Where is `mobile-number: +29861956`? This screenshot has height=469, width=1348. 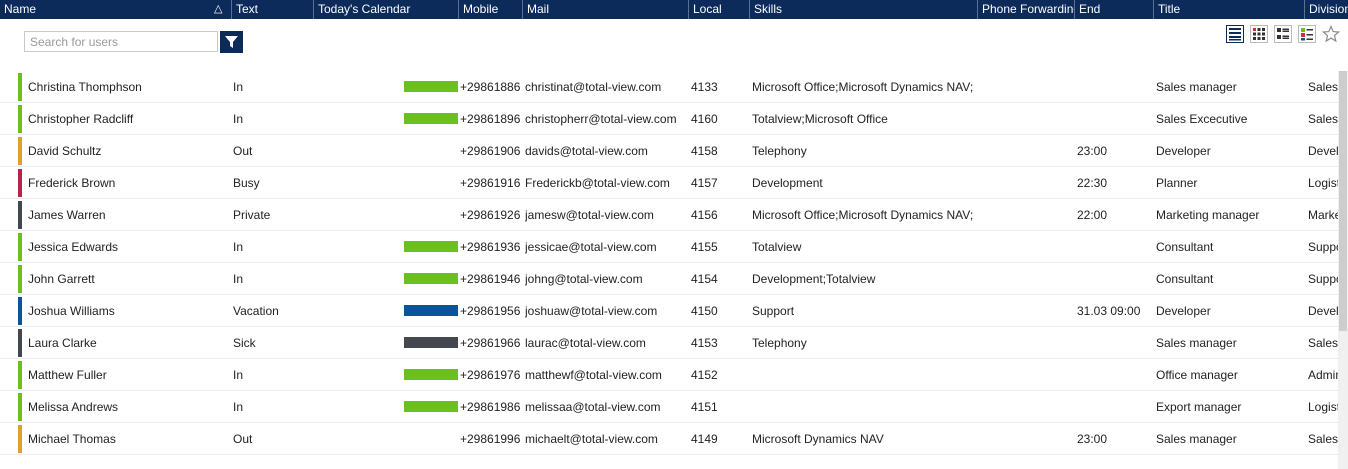 mobile-number: +29861956 is located at coordinates (490, 311).